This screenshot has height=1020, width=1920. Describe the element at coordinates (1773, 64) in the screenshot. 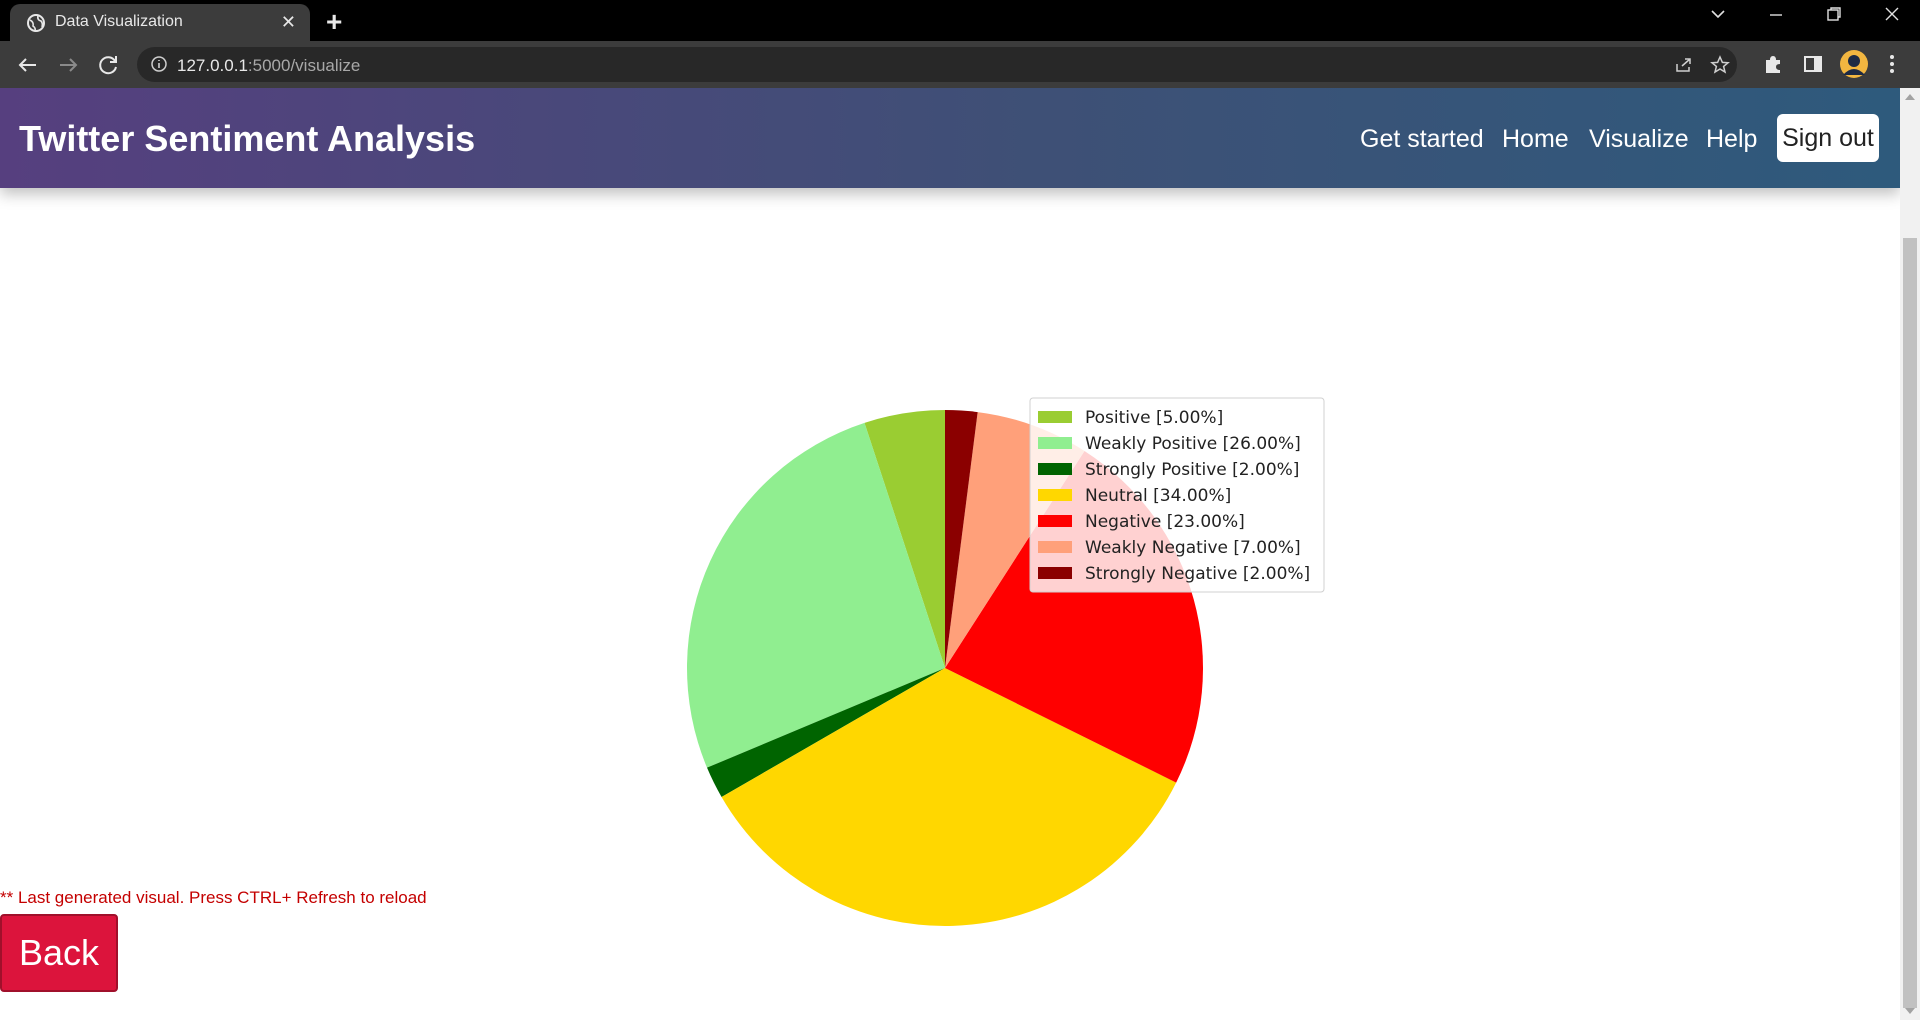

I see `puzzle-icon` at that location.